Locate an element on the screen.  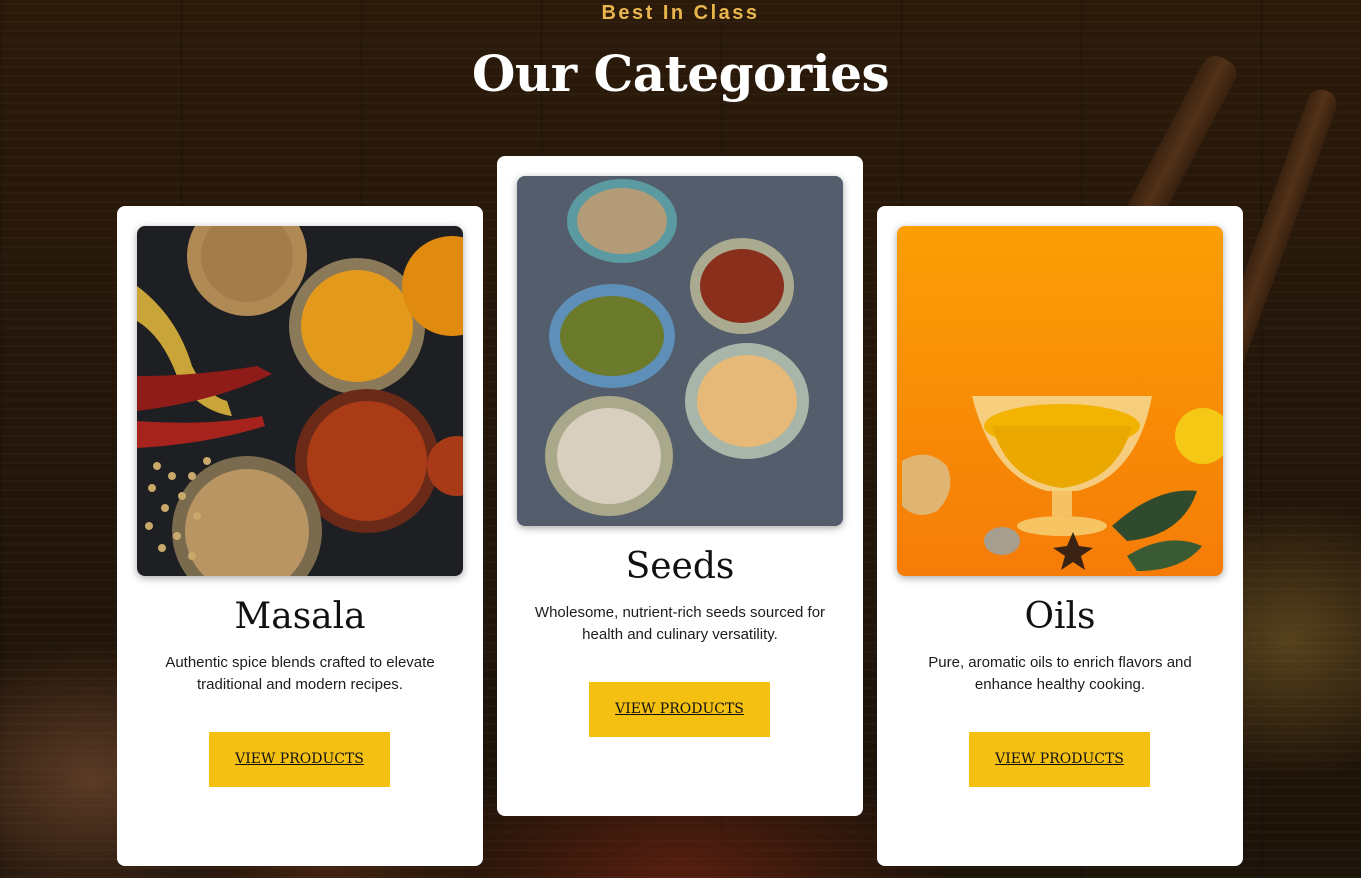
category-title-seeds: Seeds is located at coordinates (680, 566).